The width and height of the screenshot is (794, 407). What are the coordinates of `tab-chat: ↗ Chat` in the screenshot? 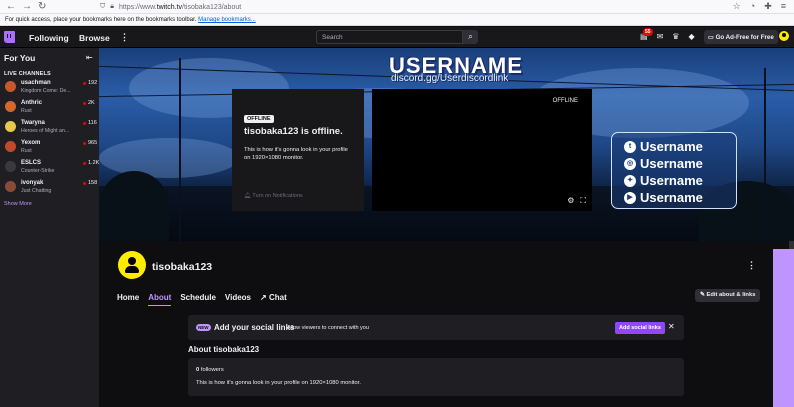 It's located at (273, 299).